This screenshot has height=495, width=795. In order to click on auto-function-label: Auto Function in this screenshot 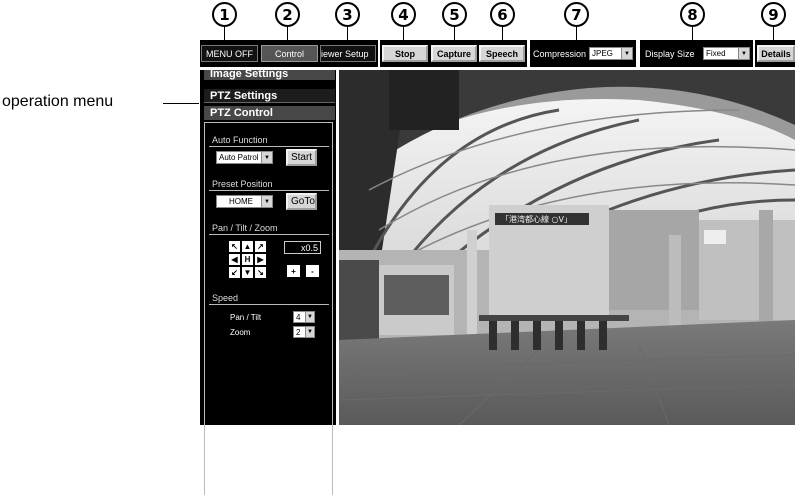, I will do `click(269, 141)`.